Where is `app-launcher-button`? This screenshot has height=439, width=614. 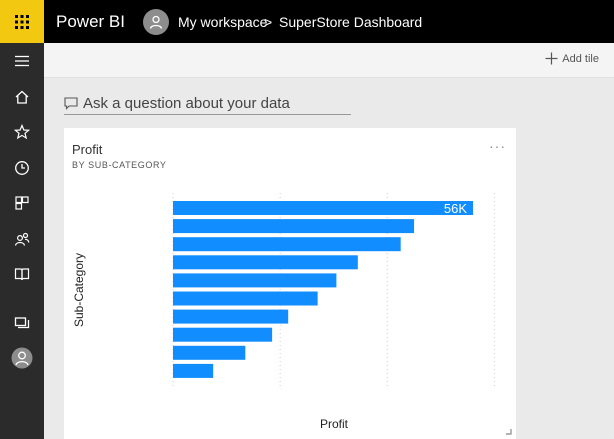 app-launcher-button is located at coordinates (22, 21).